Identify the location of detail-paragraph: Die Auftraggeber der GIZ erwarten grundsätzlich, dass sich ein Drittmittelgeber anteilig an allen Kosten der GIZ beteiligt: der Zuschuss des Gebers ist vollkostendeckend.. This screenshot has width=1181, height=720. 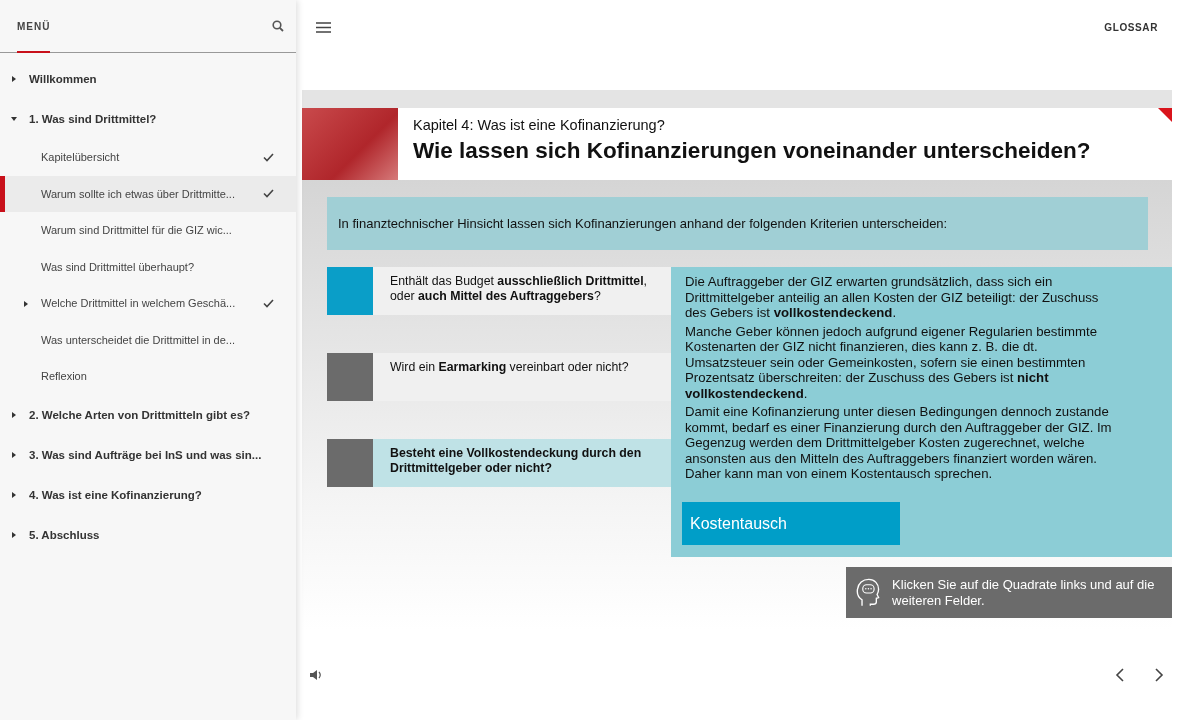
(892, 297).